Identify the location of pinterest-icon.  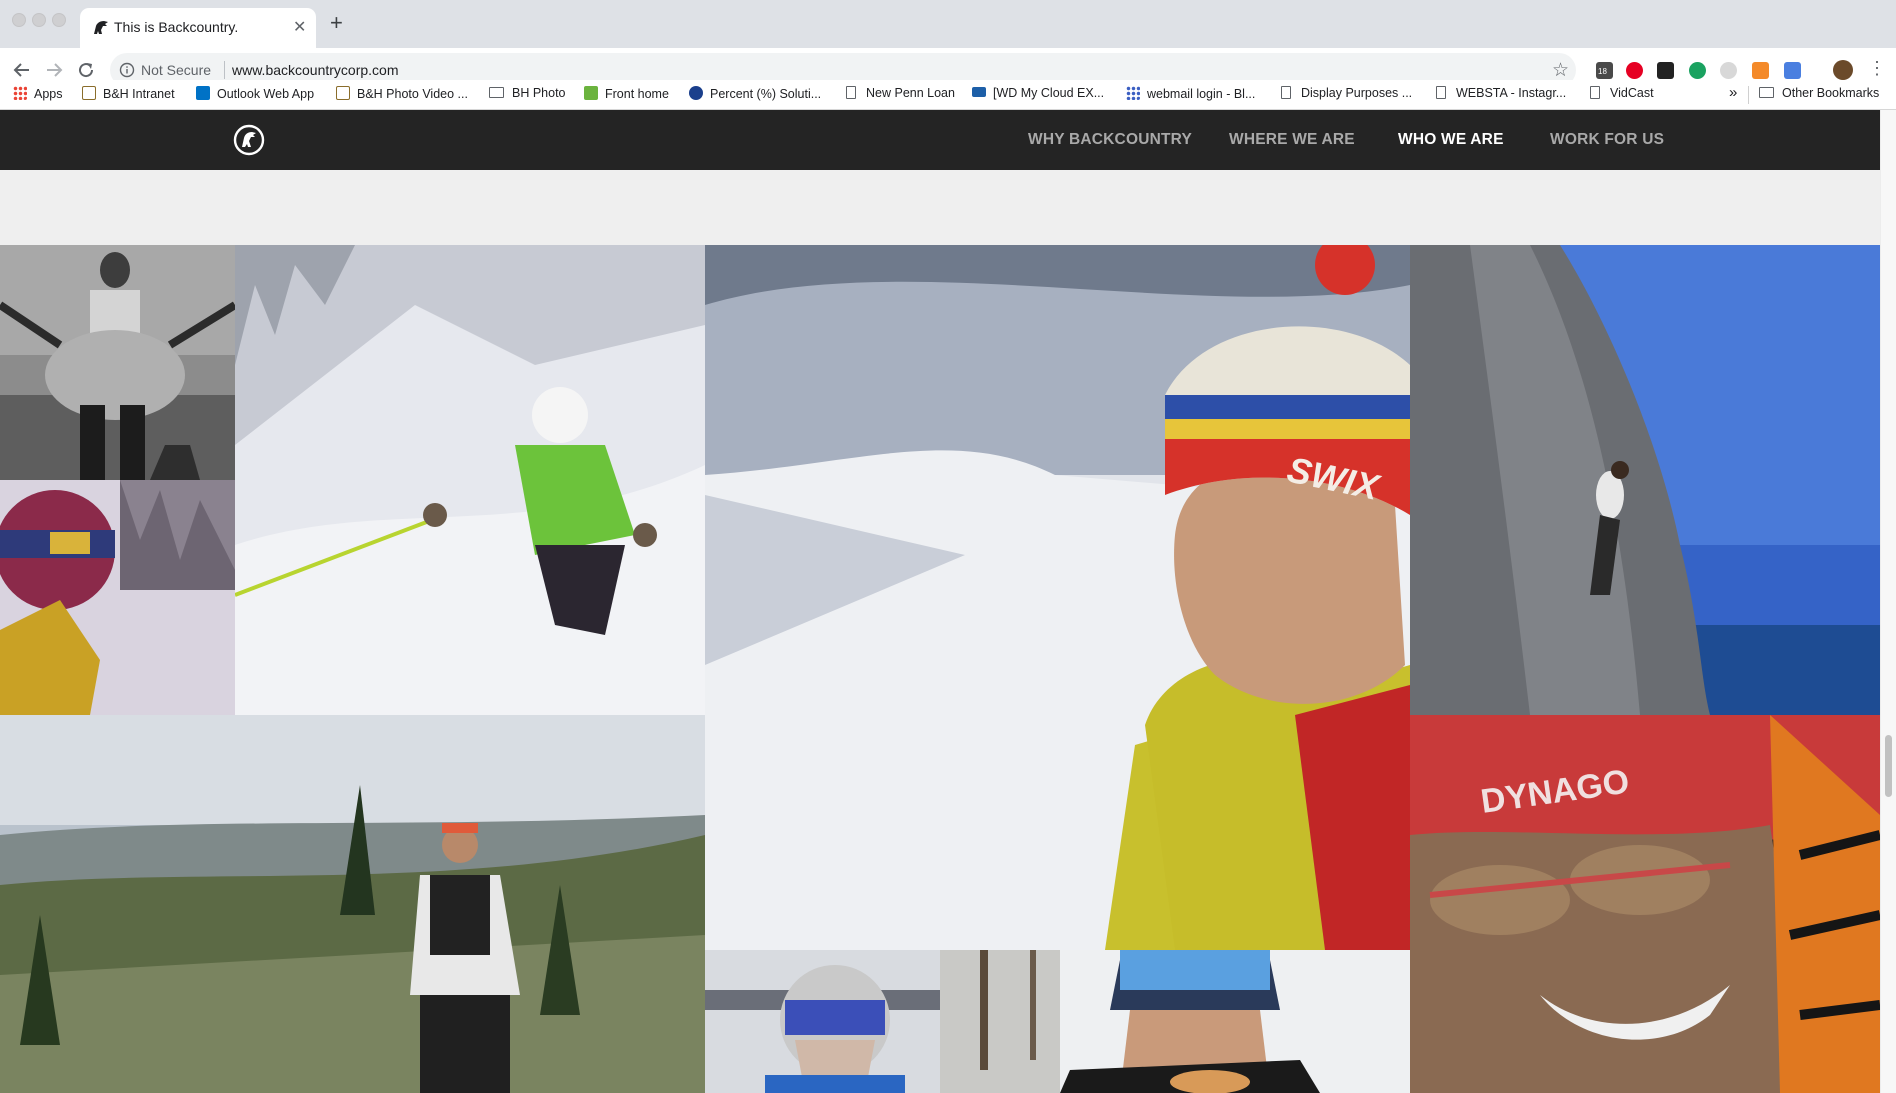
(1634, 70).